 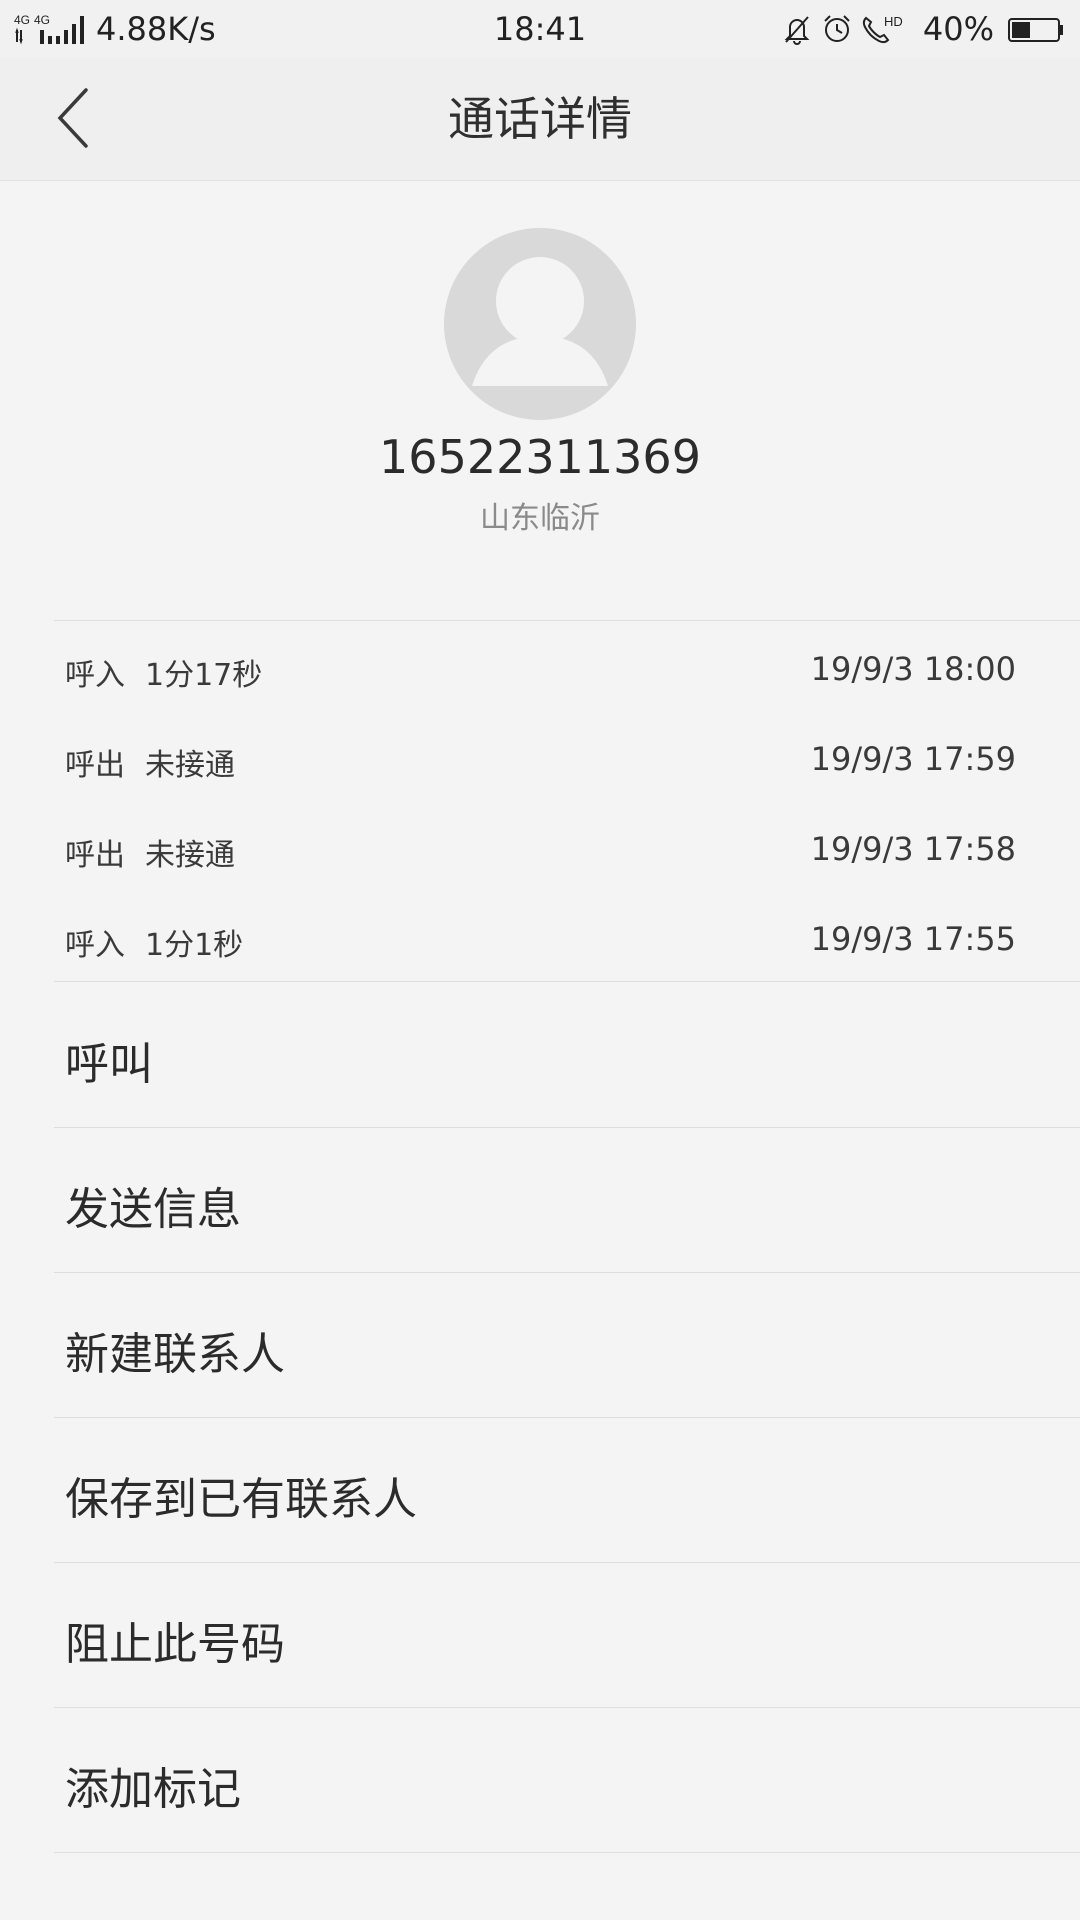 I want to click on send-message-action: 发送信息, so click(x=567, y=1200).